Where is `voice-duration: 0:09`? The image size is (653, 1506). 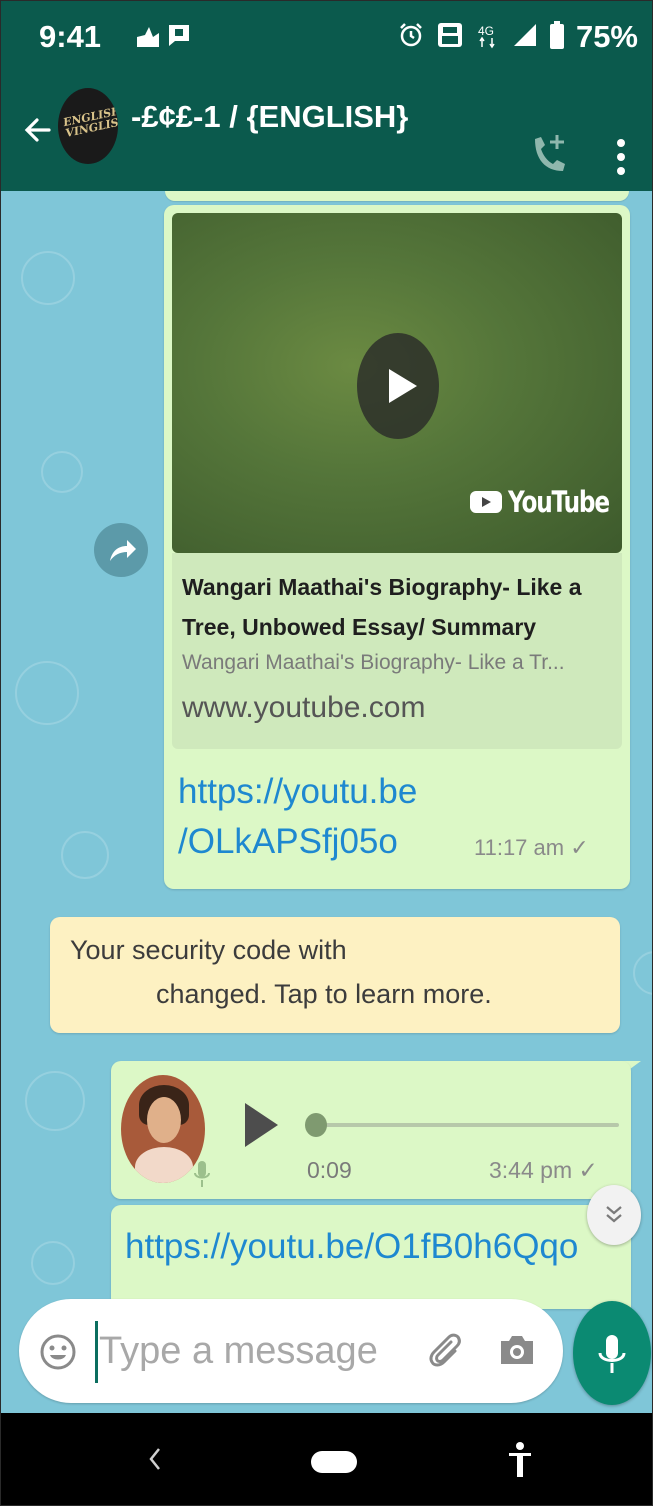 voice-duration: 0:09 is located at coordinates (329, 1170).